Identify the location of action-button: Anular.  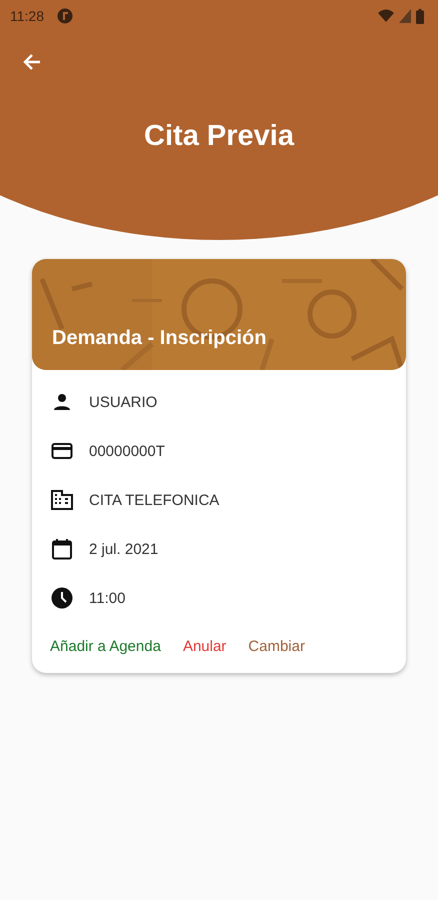
(204, 646).